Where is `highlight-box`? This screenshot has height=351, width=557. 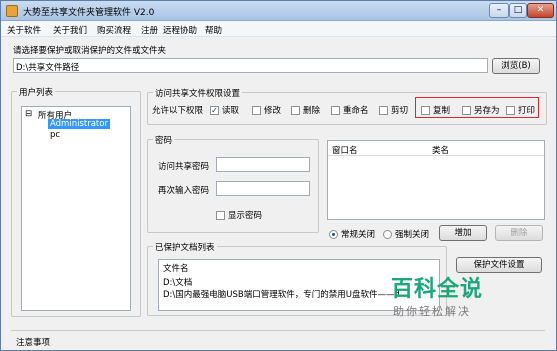
highlight-box is located at coordinates (477, 107).